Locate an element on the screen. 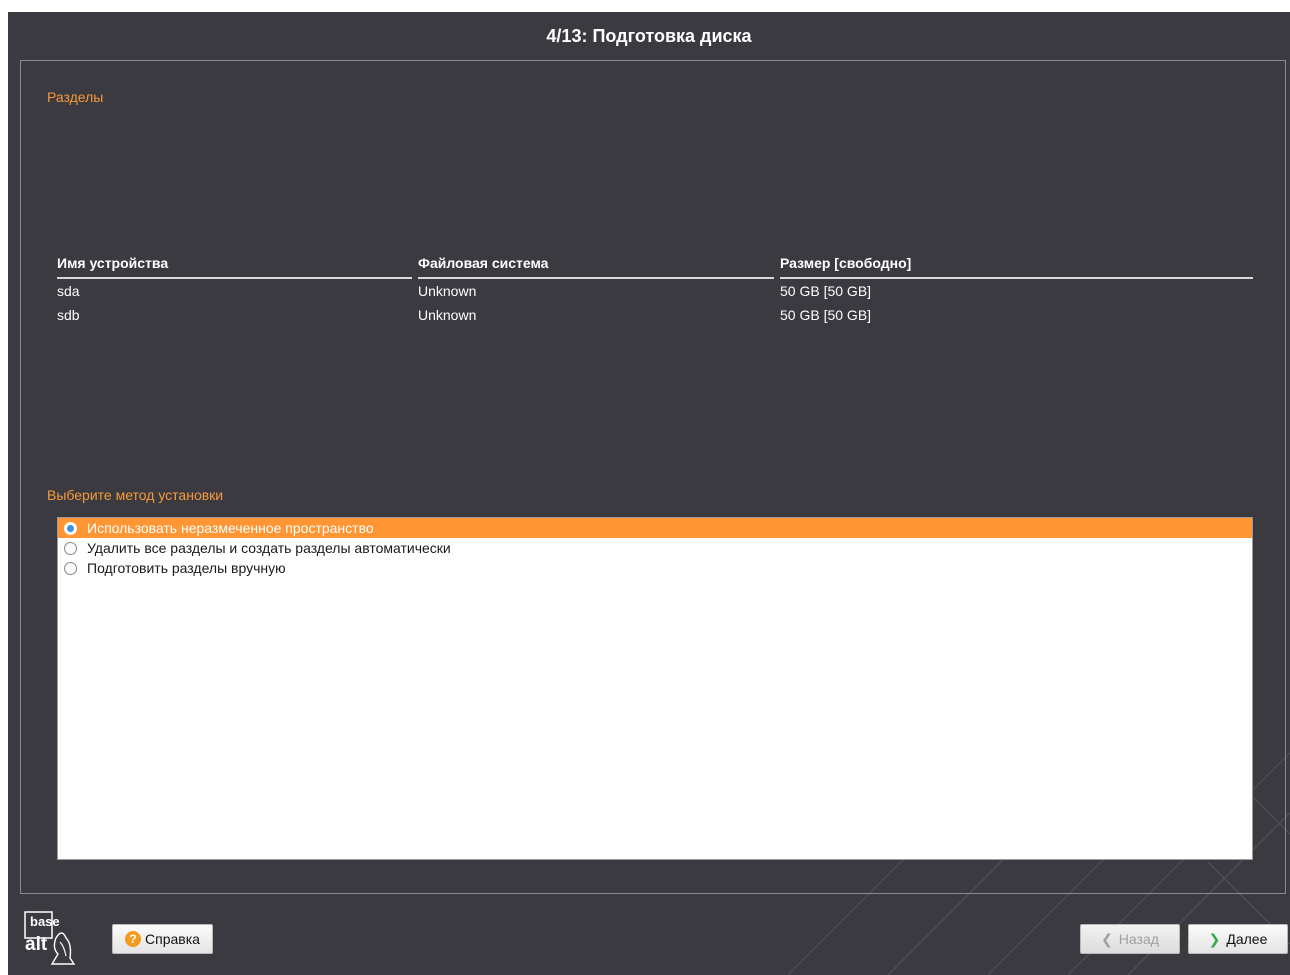 The image size is (1290, 975). table-row: sdb Unknown 50 GB [50 GB] is located at coordinates (655, 315).